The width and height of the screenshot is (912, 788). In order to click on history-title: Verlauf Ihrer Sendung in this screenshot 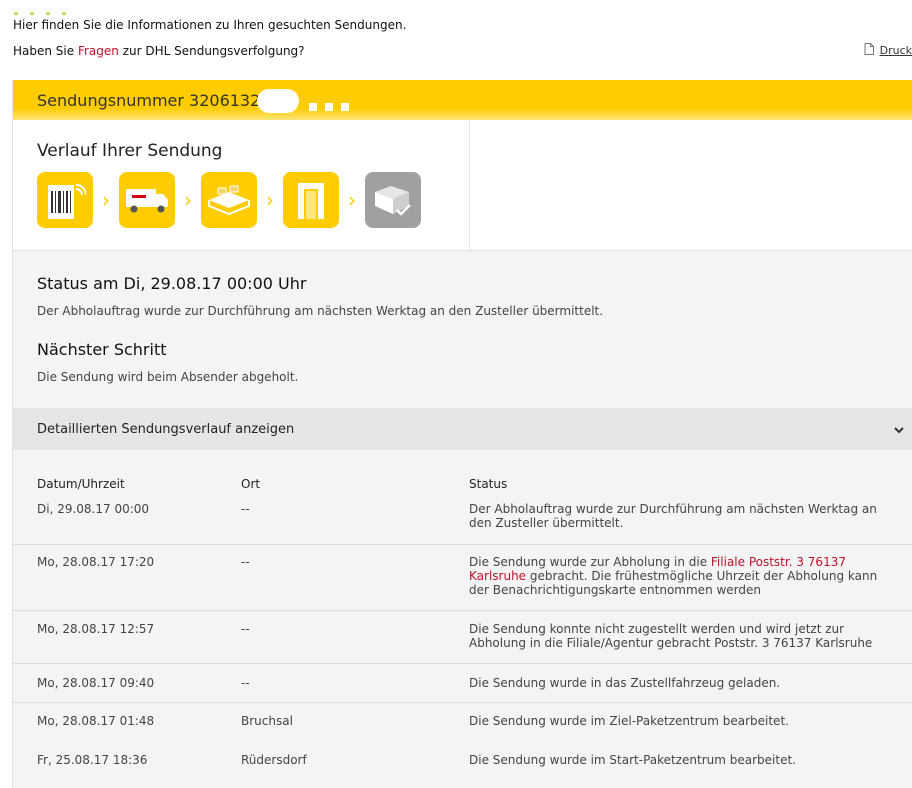, I will do `click(130, 151)`.